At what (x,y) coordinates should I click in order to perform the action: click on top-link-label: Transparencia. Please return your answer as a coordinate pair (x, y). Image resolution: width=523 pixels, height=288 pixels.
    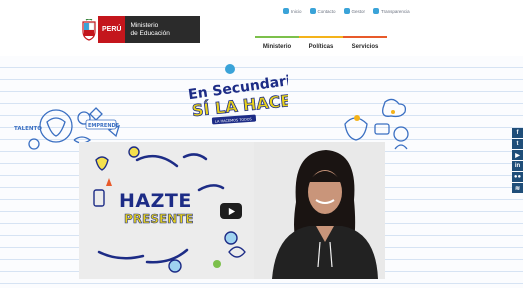
    Looking at the image, I should click on (395, 11).